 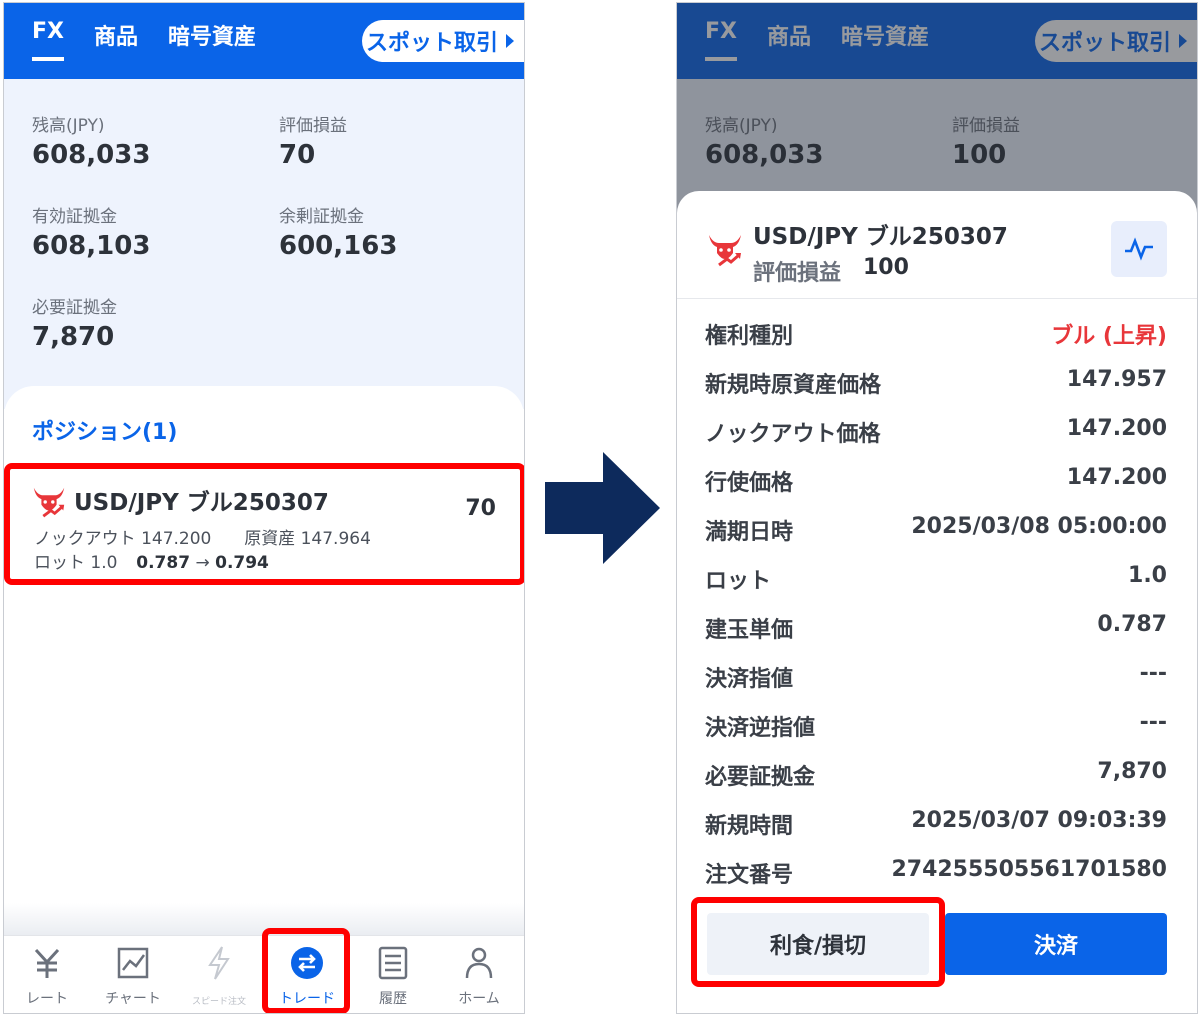 I want to click on surplus-margin-label: 余剰証拠金, so click(x=321, y=217).